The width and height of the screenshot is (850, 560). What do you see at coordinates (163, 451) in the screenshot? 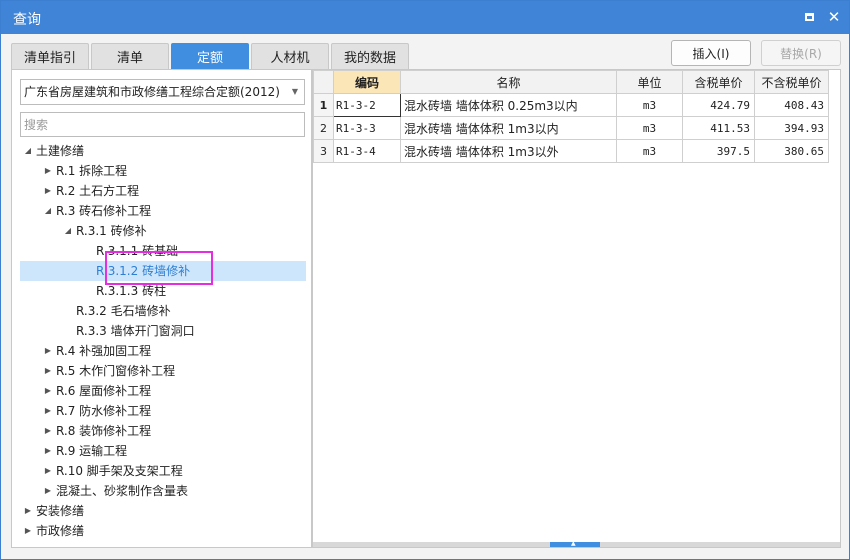
I see `tree-node-r9: ▶ R.9 运输工程` at bounding box center [163, 451].